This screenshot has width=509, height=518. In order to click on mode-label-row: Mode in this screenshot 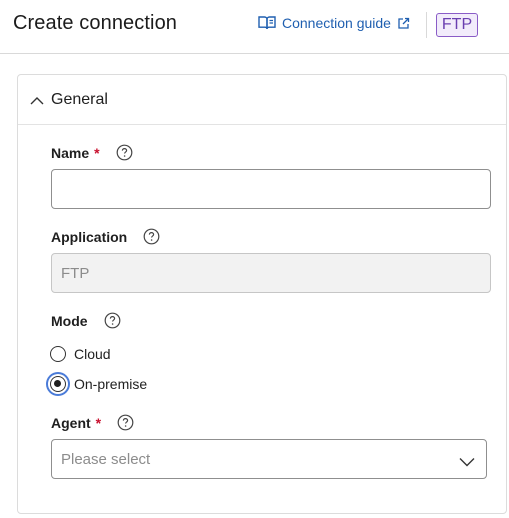, I will do `click(86, 320)`.